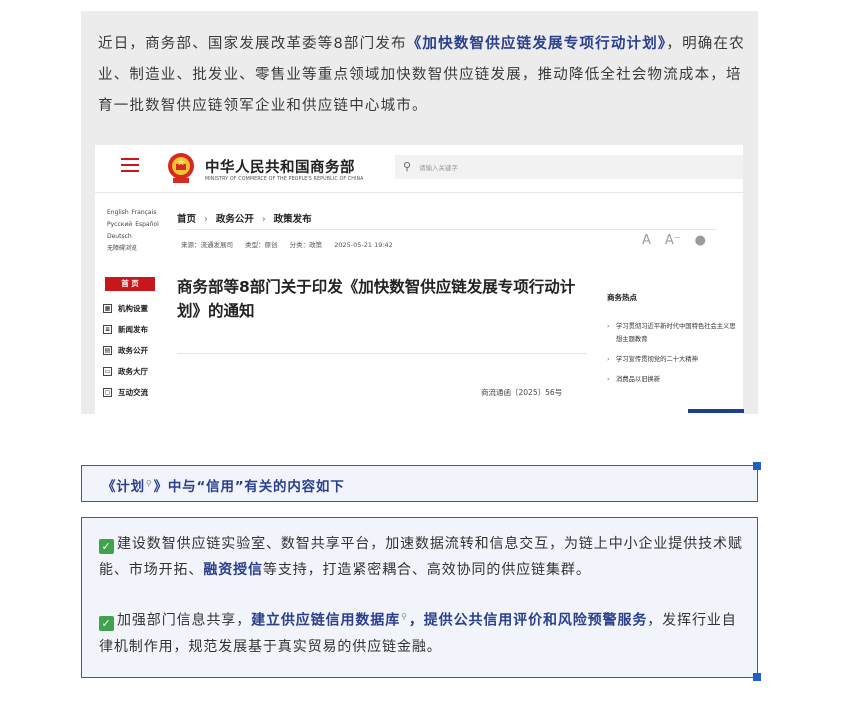 This screenshot has width=854, height=714. I want to click on lang-spanish: Español, so click(147, 225).